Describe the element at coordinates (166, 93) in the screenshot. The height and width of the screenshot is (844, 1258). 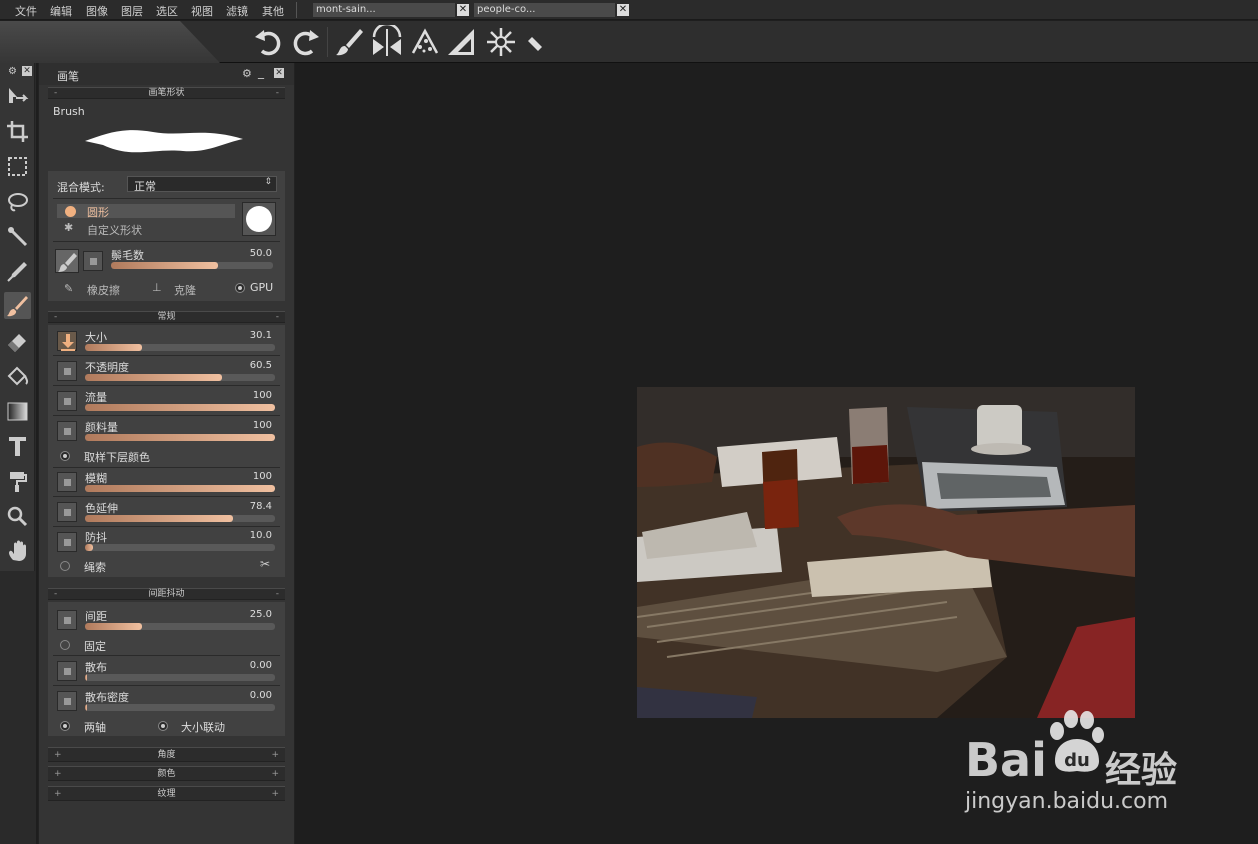
I see `section-brush-shape: 画笔形状 - -` at that location.